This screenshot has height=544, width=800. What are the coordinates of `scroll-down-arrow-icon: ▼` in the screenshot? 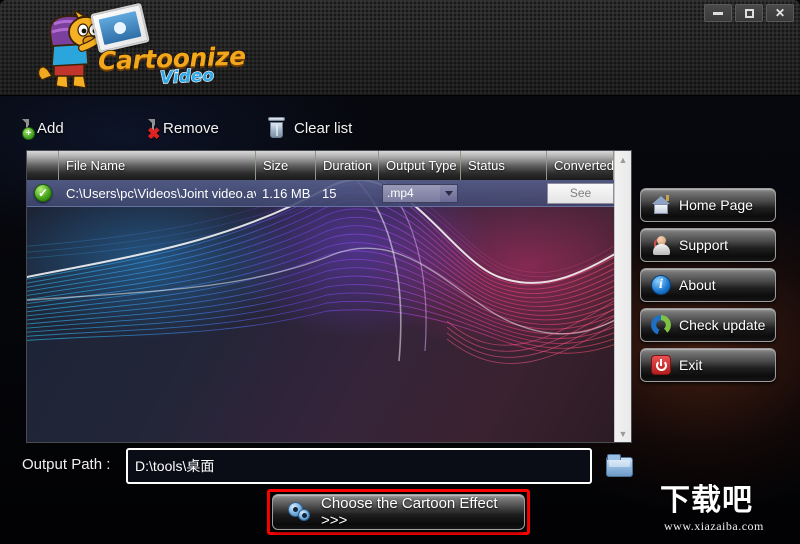 It's located at (623, 433).